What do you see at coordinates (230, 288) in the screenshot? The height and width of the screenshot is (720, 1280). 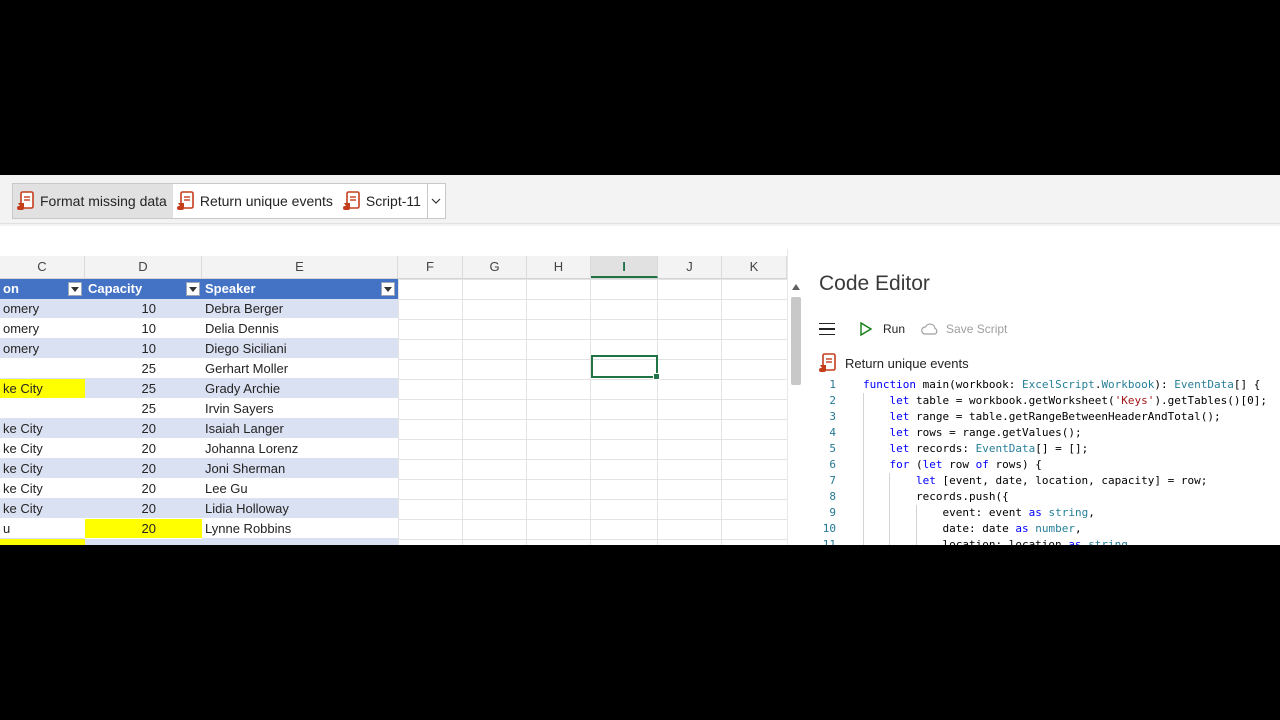 I see `header-label: Speaker` at bounding box center [230, 288].